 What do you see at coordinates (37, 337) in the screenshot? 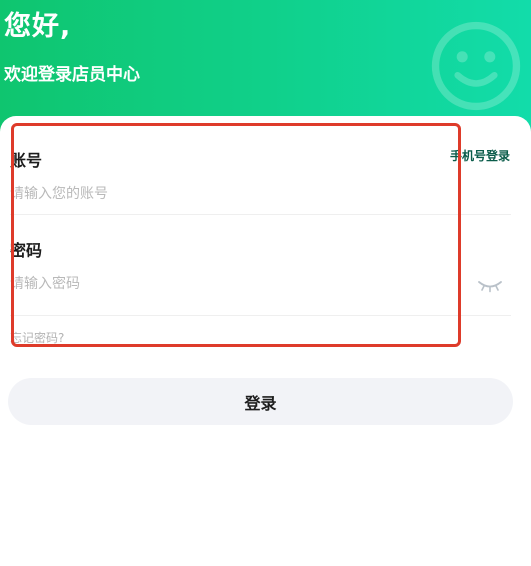
I see `forgot-password-link: 忘记密码?` at bounding box center [37, 337].